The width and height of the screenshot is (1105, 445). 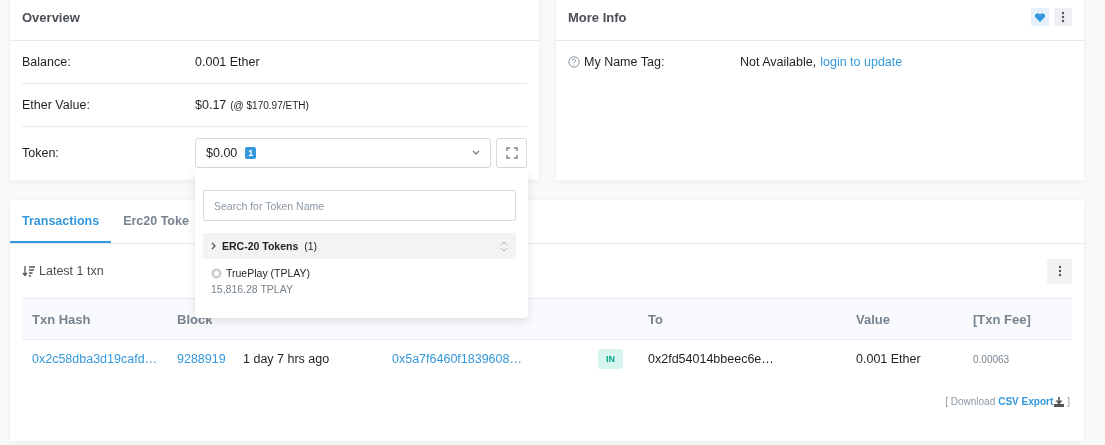 What do you see at coordinates (222, 153) in the screenshot?
I see `token-value: $0.00` at bounding box center [222, 153].